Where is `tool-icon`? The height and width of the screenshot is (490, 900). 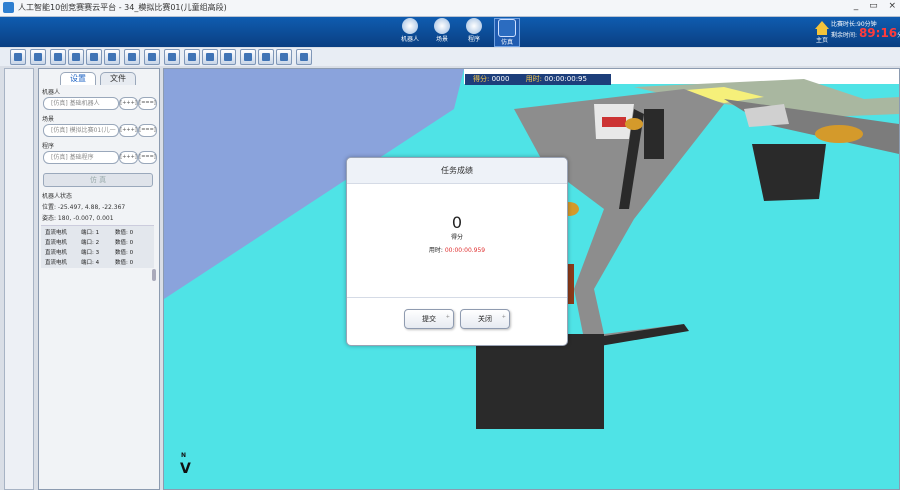 tool-icon is located at coordinates (248, 57).